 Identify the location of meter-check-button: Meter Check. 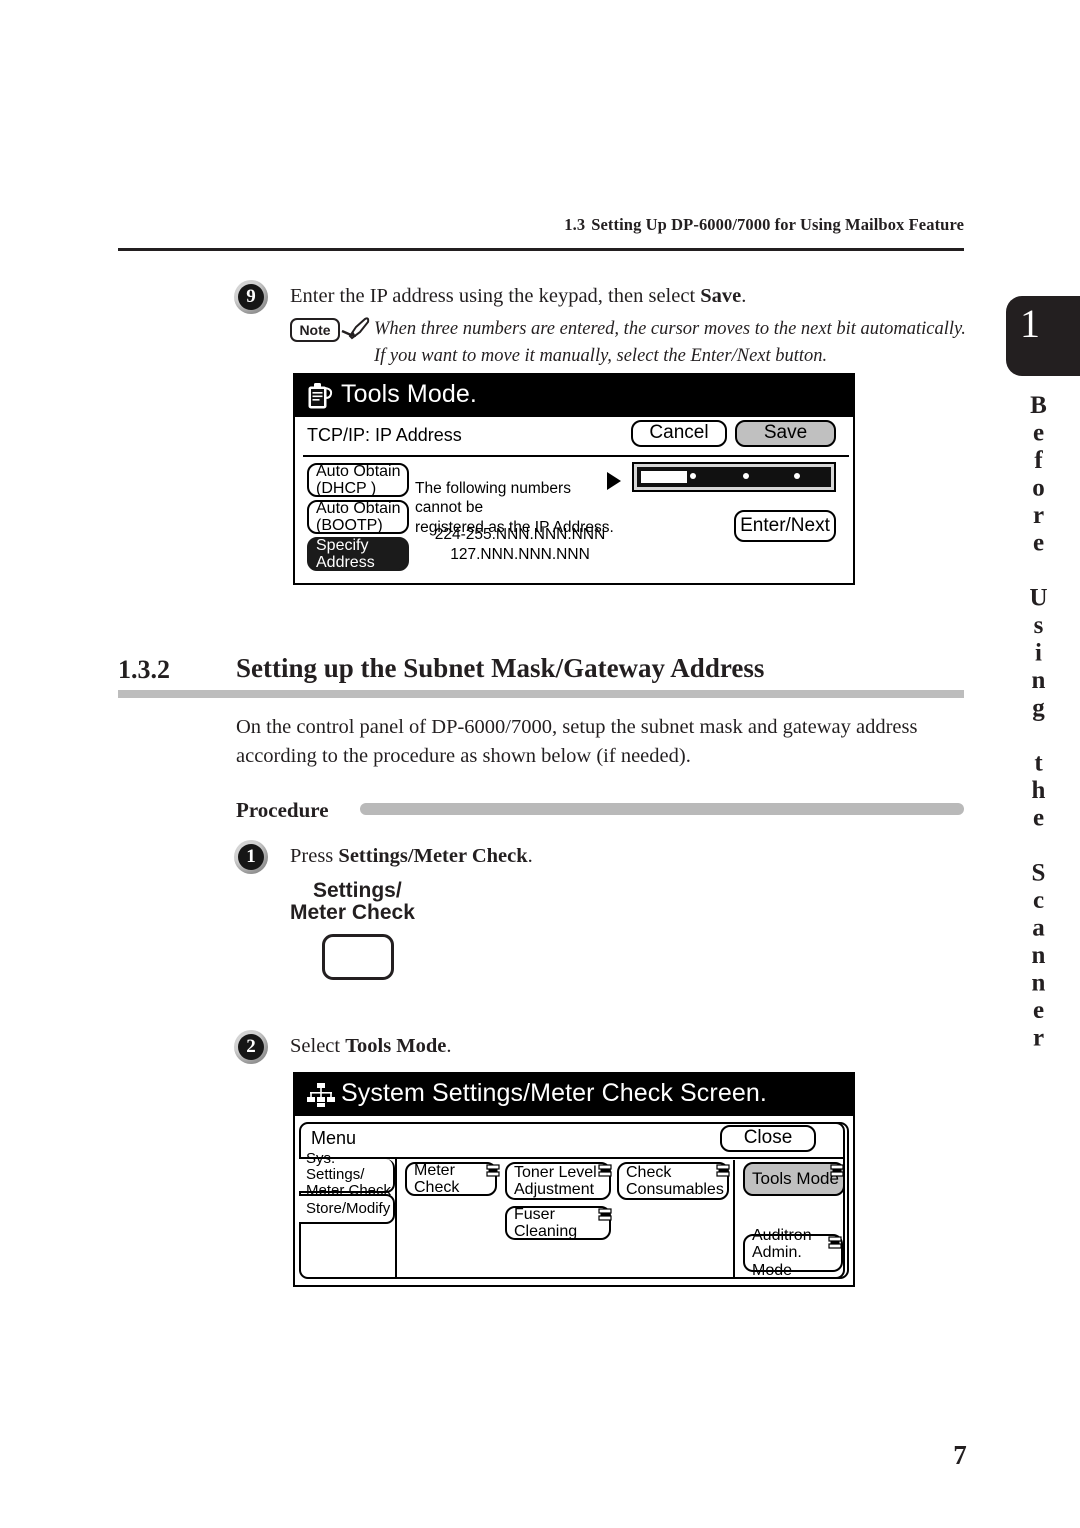
(451, 1179).